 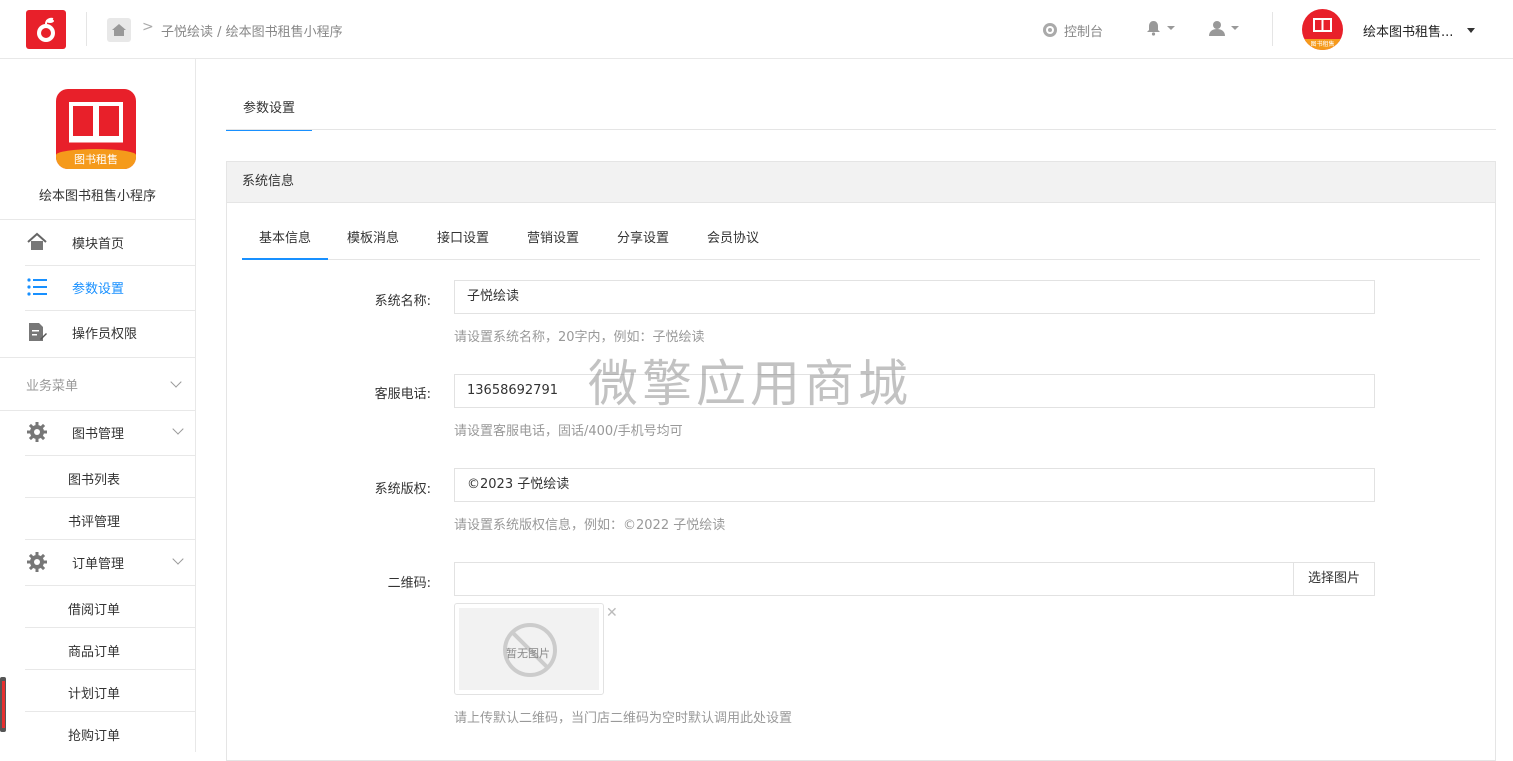 What do you see at coordinates (528, 653) in the screenshot?
I see `no-image-text: 暂无图片` at bounding box center [528, 653].